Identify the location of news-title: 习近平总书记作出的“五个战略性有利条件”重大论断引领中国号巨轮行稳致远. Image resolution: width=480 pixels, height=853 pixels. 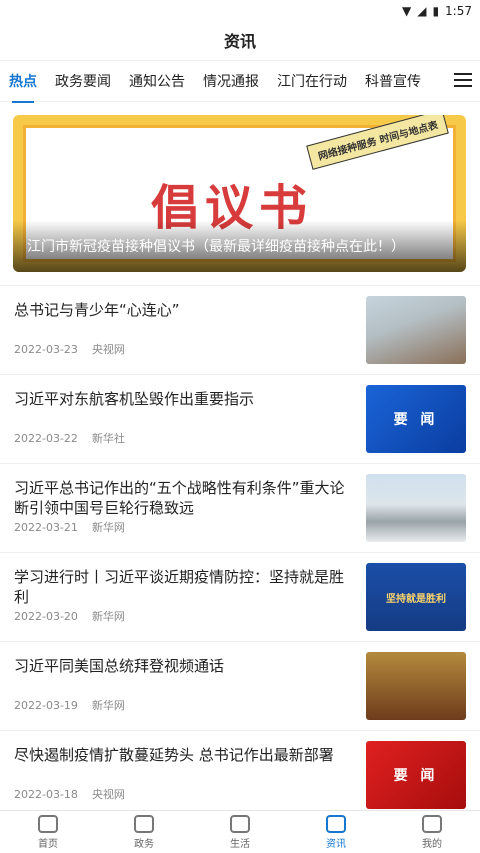
(179, 498).